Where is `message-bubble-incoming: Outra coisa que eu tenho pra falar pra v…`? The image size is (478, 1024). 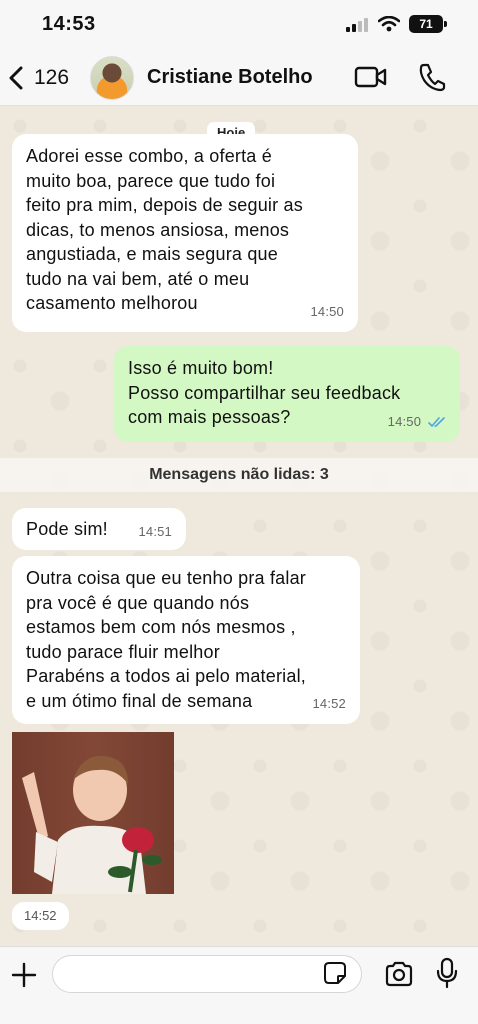 message-bubble-incoming: Outra coisa que eu tenho pra falar pra v… is located at coordinates (186, 640).